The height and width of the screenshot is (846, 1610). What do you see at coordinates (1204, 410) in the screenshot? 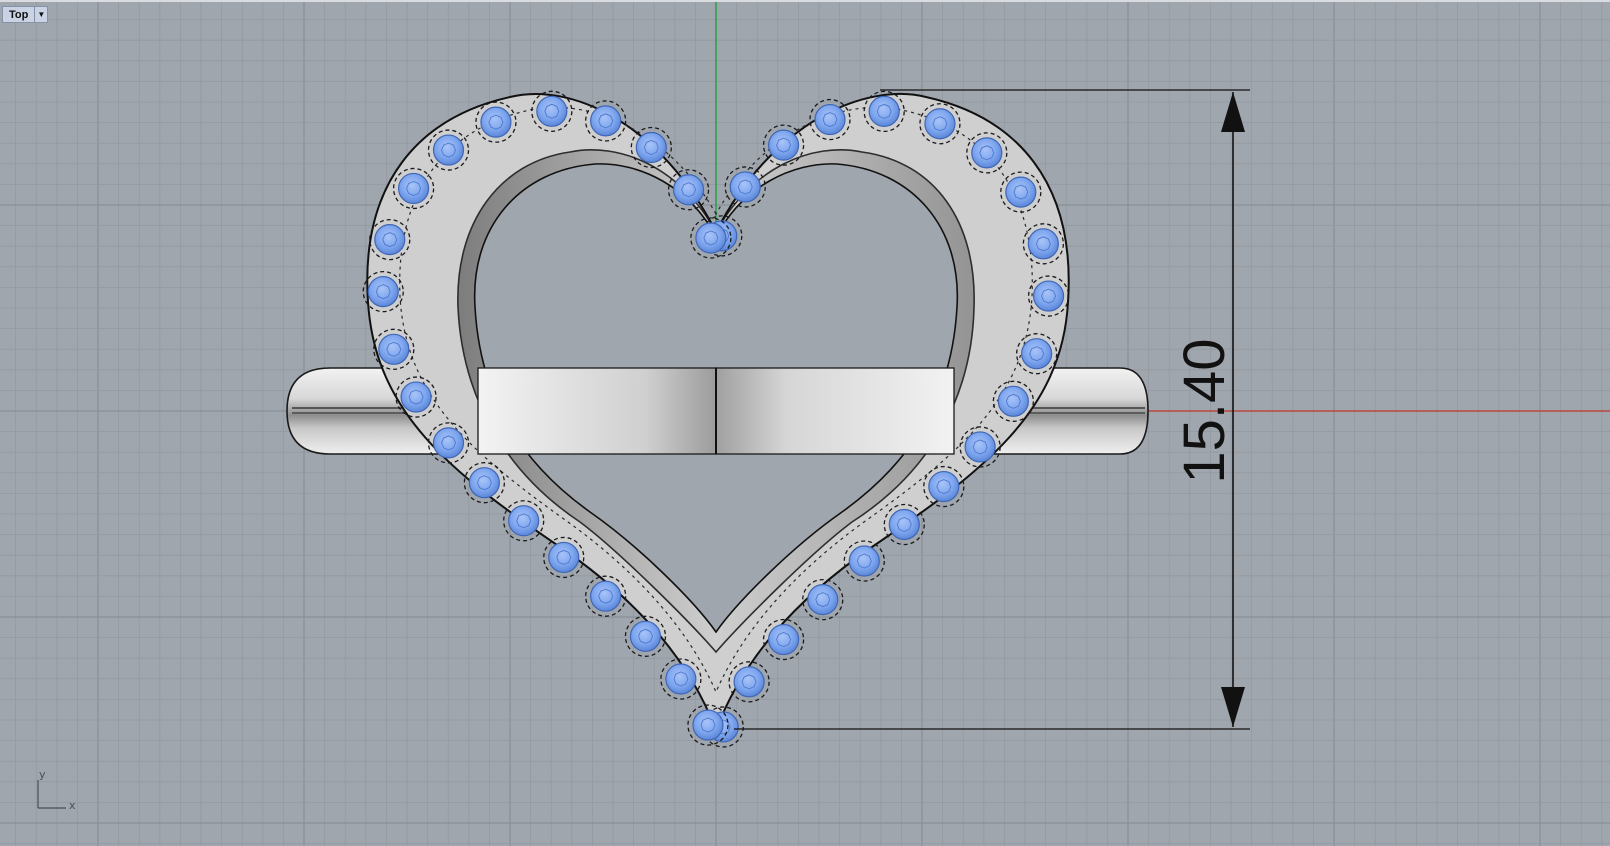
I see `dimension-value: 15.40` at bounding box center [1204, 410].